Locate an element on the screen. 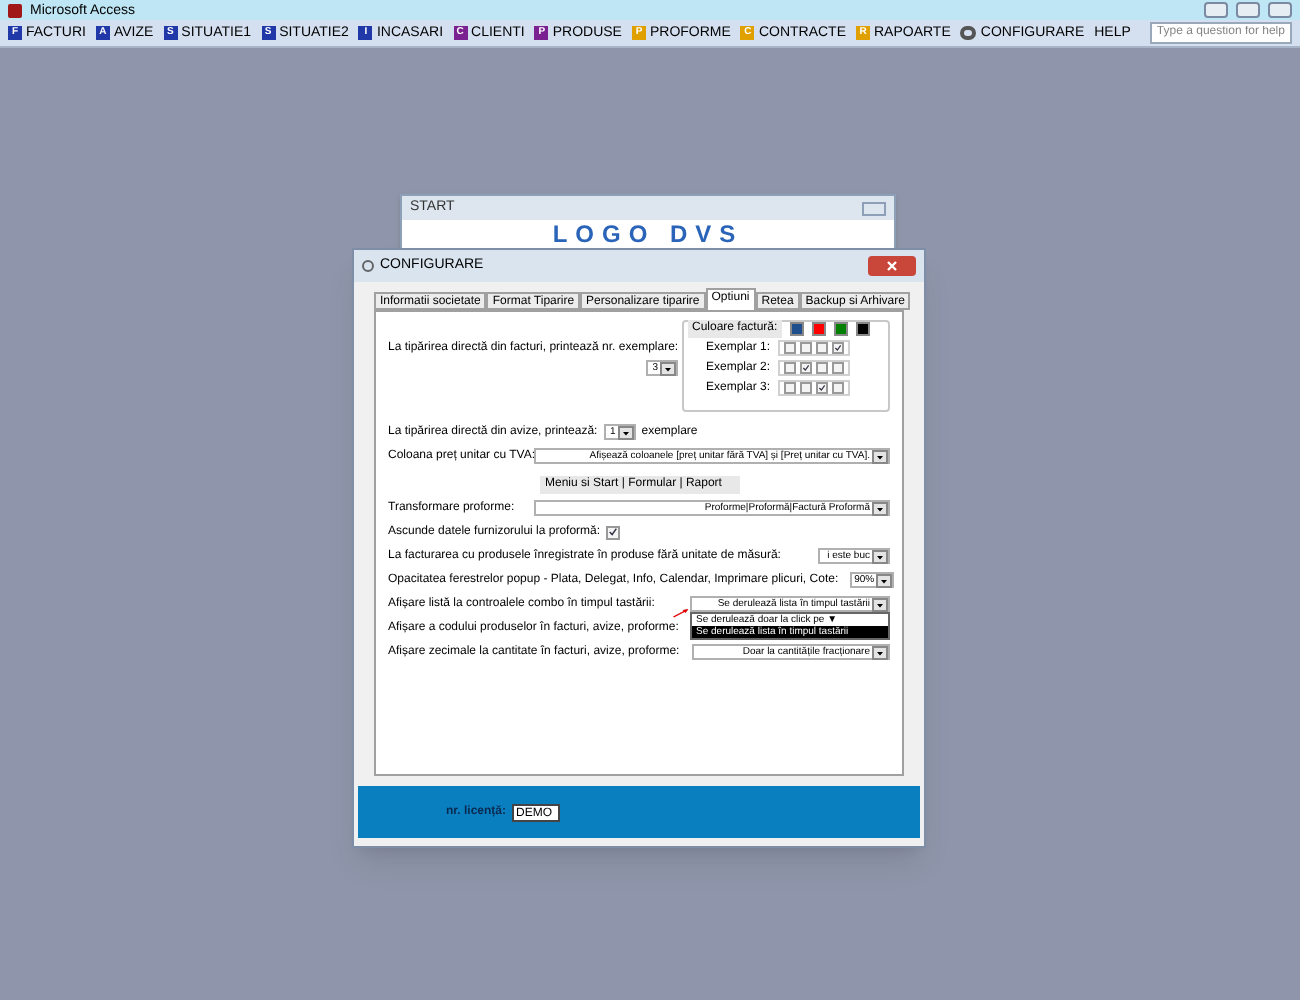 This screenshot has height=1000, width=1300. restore-icon is located at coordinates (1248, 10).